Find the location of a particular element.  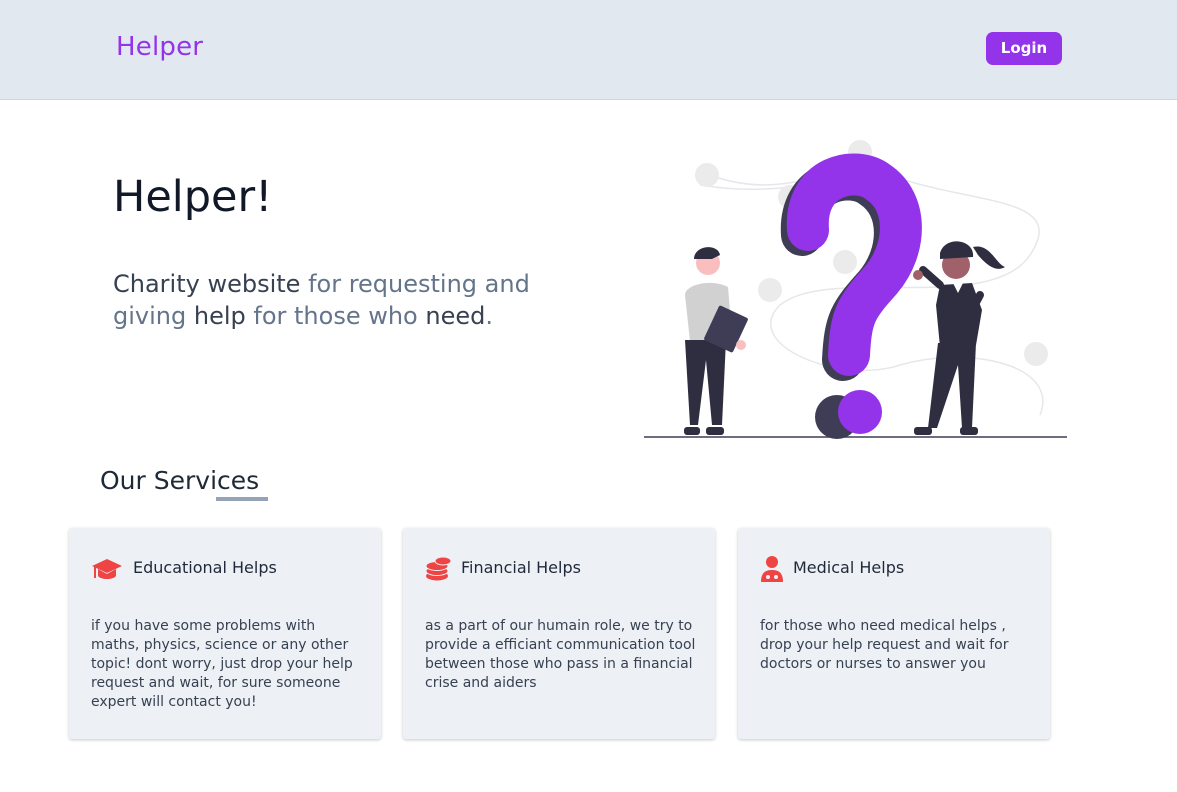

hero-subtitle-part: . is located at coordinates (489, 316).